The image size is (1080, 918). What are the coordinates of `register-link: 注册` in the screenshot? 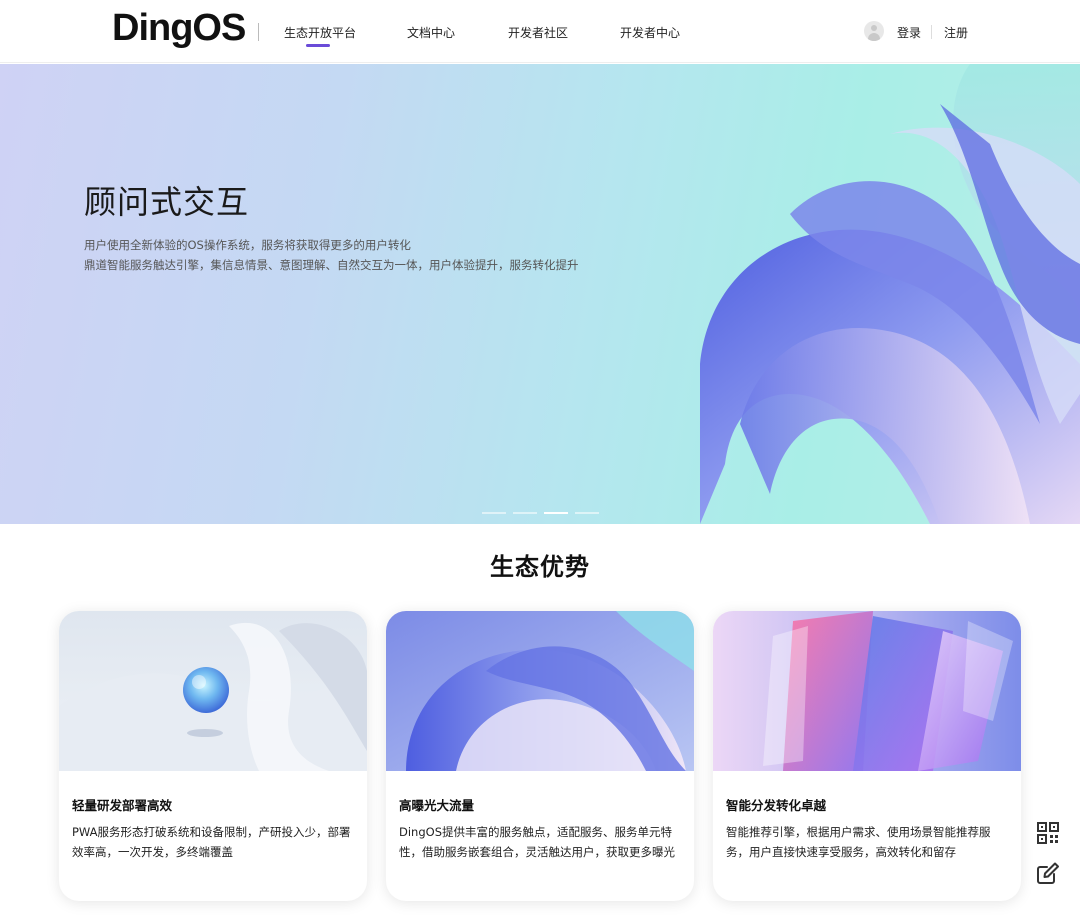 It's located at (956, 32).